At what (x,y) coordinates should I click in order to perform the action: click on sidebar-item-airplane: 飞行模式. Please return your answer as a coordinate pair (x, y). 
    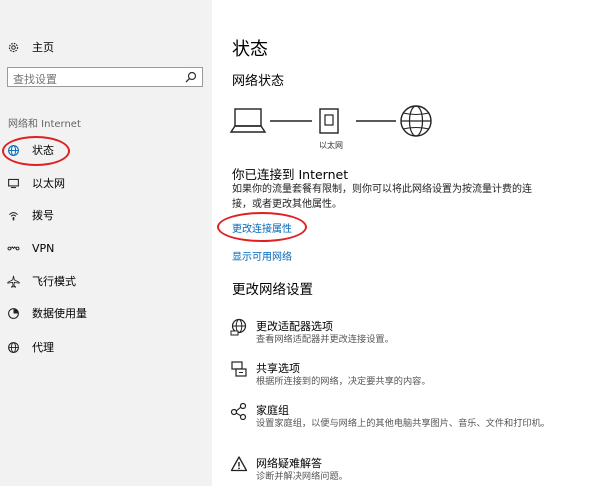
    Looking at the image, I should click on (41, 281).